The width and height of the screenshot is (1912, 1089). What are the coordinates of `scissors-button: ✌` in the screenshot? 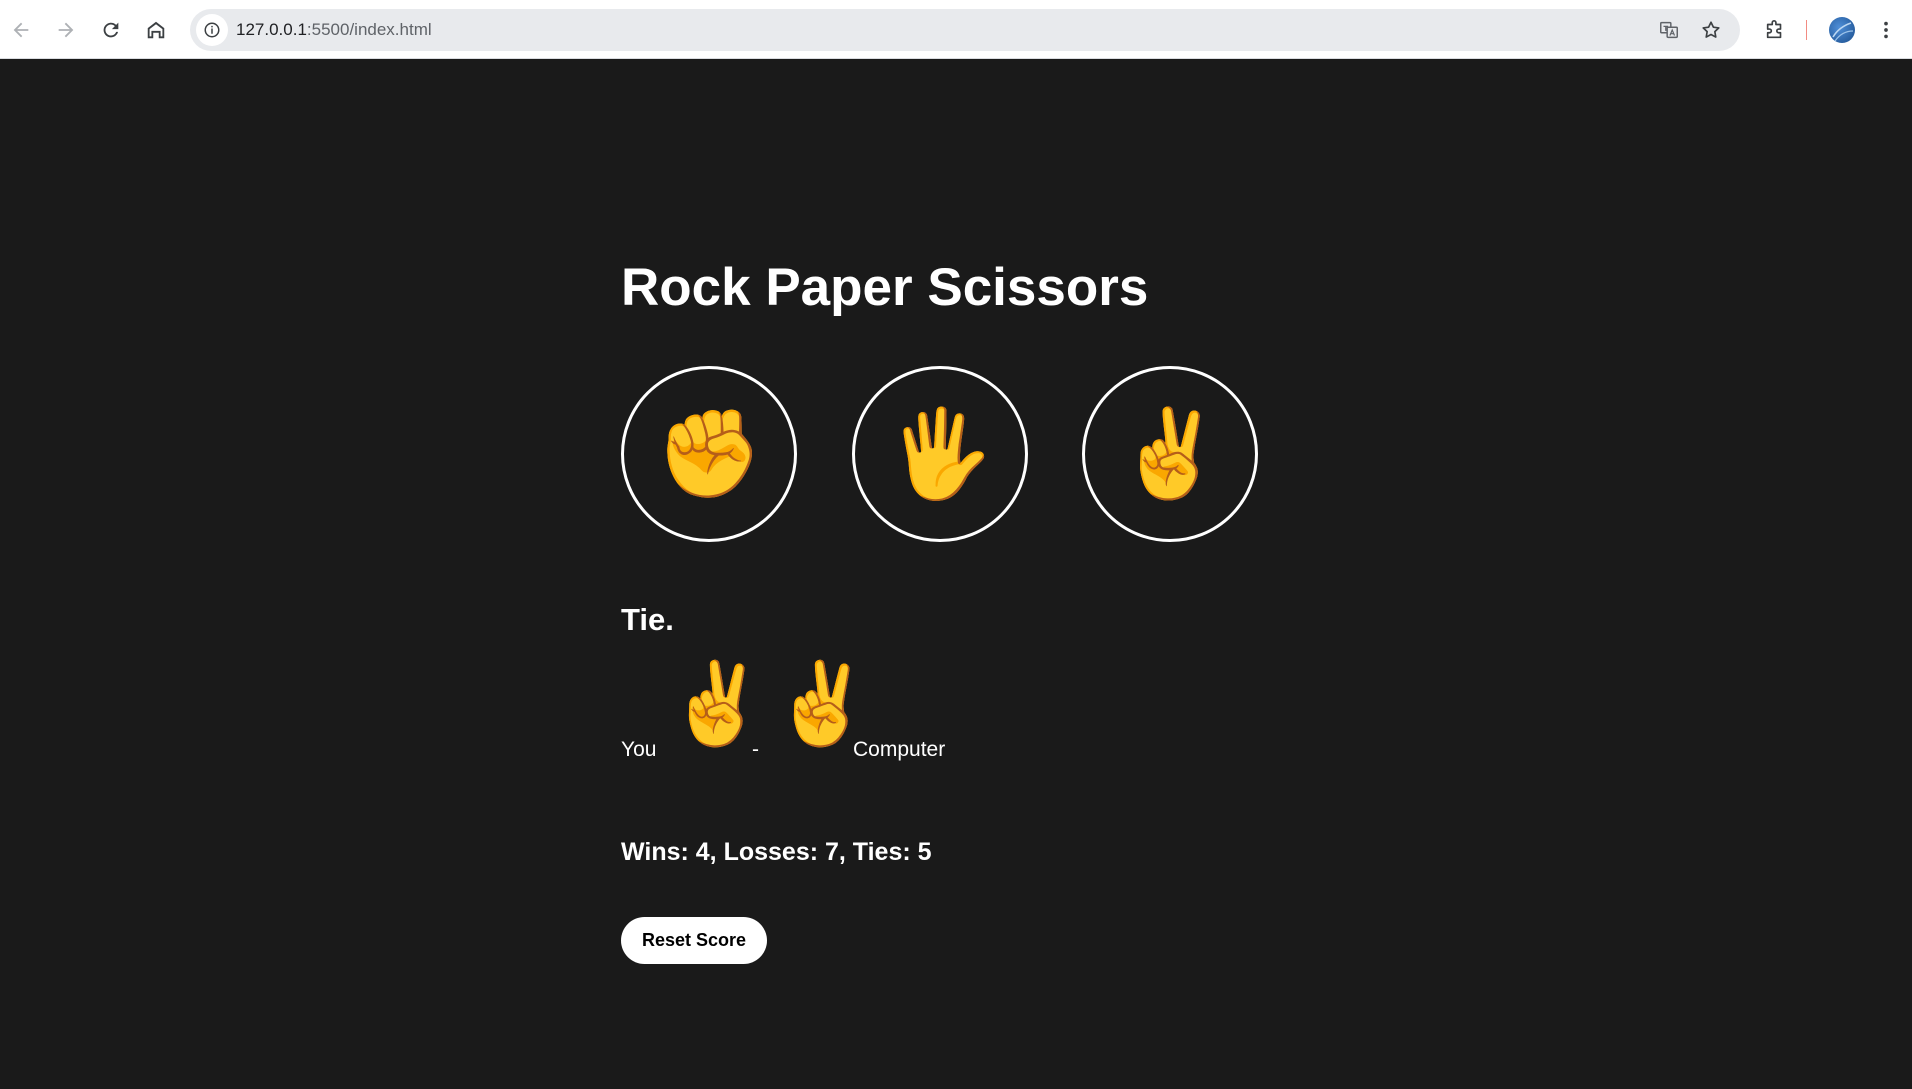 It's located at (1170, 454).